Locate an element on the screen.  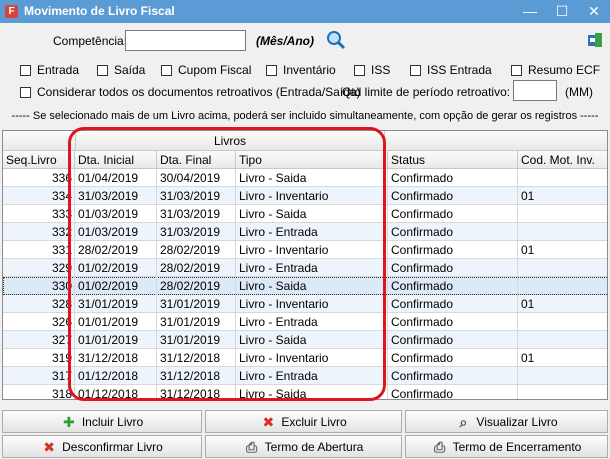
minimize-button: — is located at coordinates (530, 11).